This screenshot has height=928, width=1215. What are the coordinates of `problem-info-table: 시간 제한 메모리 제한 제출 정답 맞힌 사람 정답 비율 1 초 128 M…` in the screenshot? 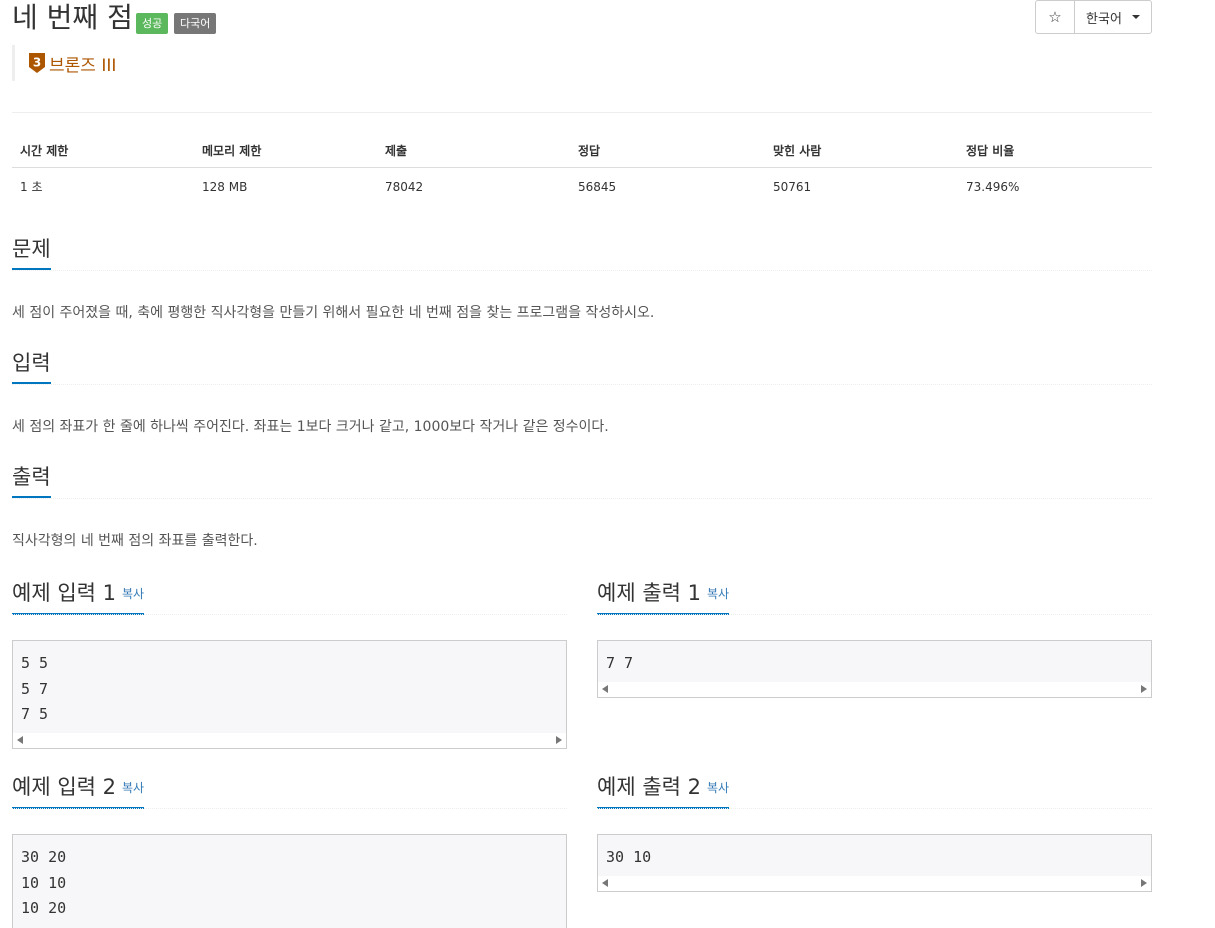 It's located at (582, 169).